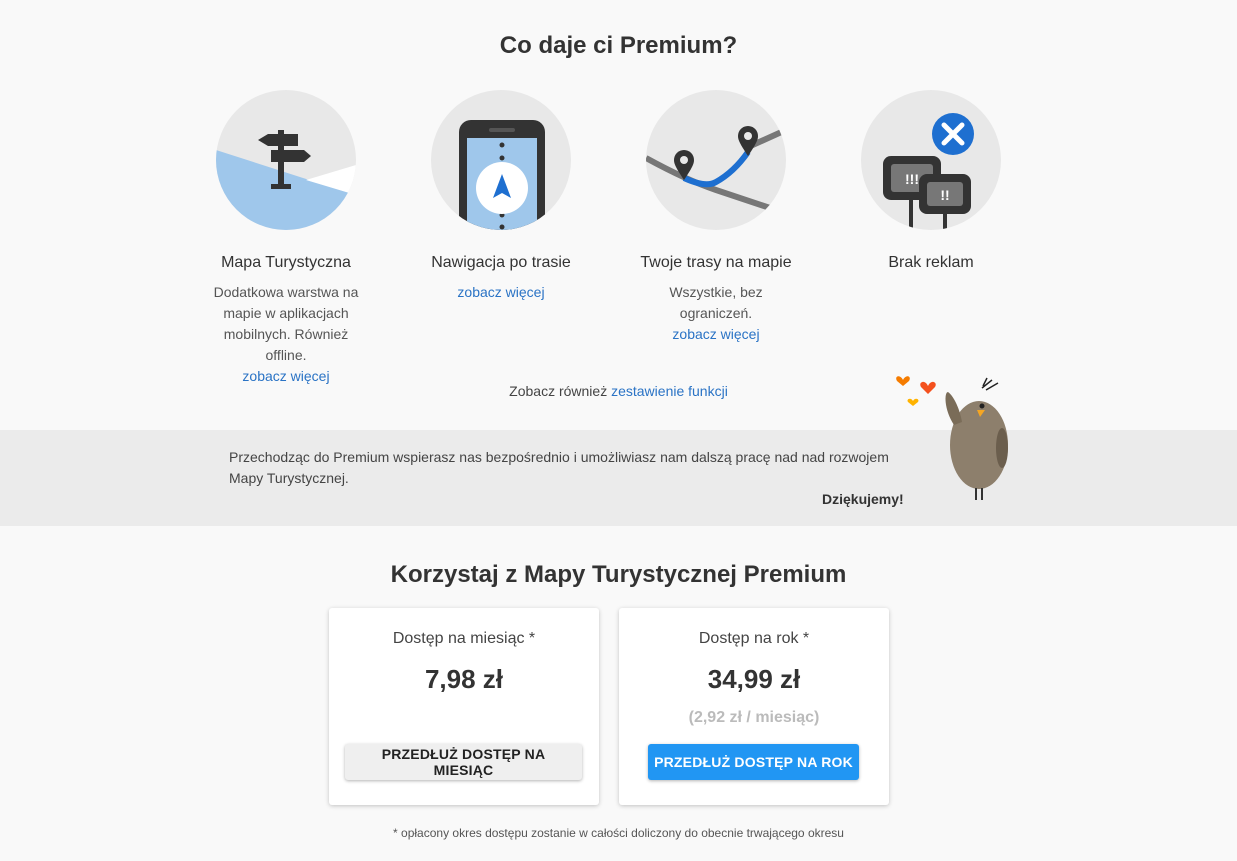  Describe the element at coordinates (931, 160) in the screenshot. I see `no-ads-icon: !!! !!` at that location.